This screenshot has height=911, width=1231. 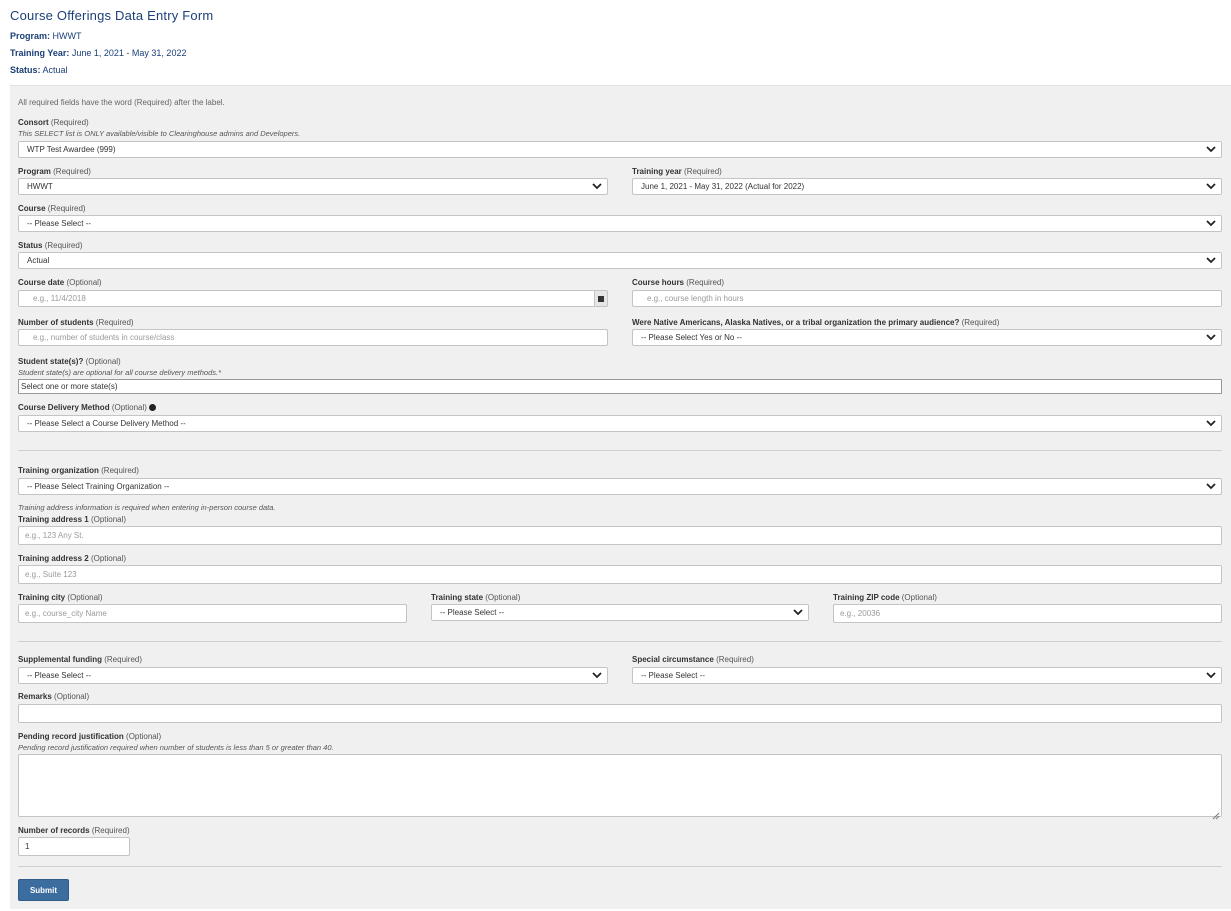 I want to click on remarks-input, so click(x=620, y=713).